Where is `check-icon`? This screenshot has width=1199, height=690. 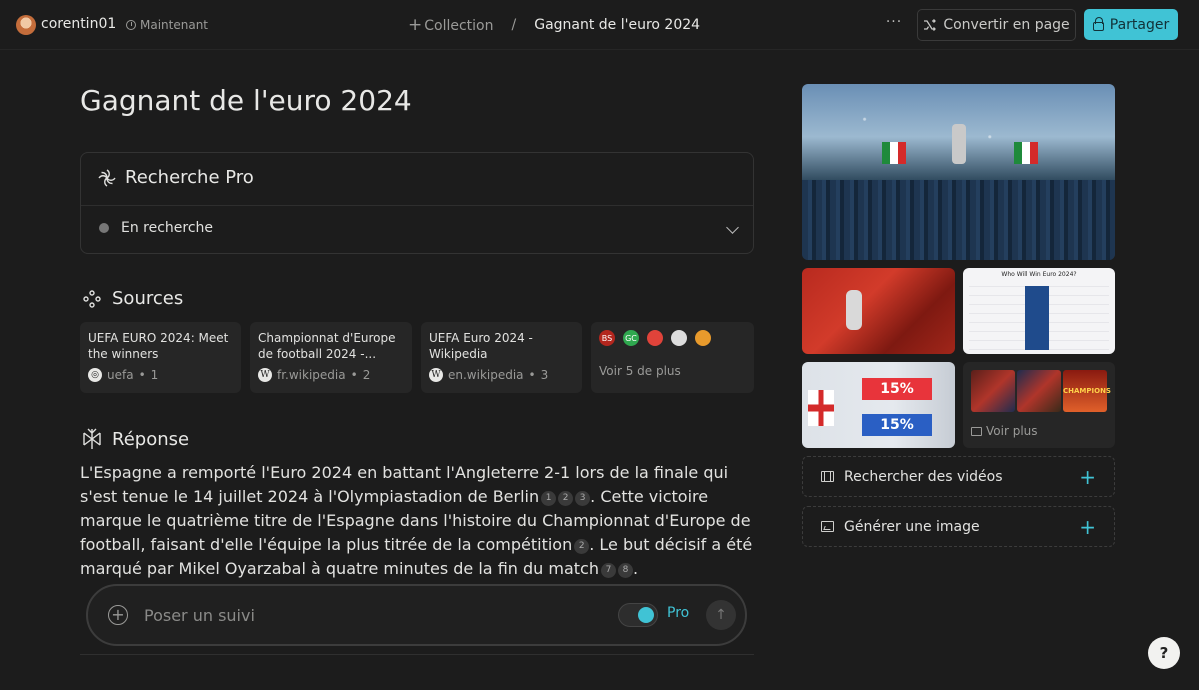 check-icon is located at coordinates (104, 228).